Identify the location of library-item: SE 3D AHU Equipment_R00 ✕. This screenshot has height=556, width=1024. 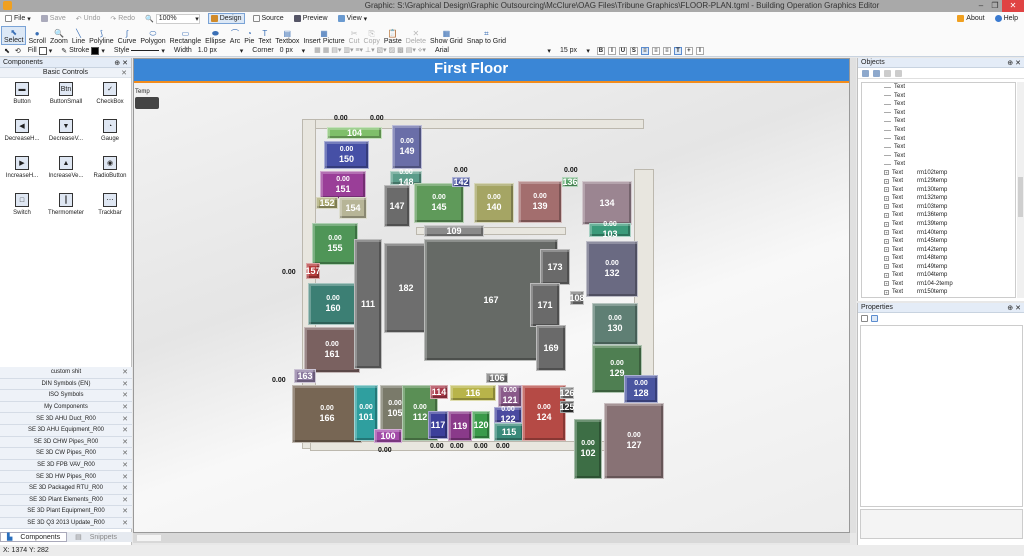
(66, 430).